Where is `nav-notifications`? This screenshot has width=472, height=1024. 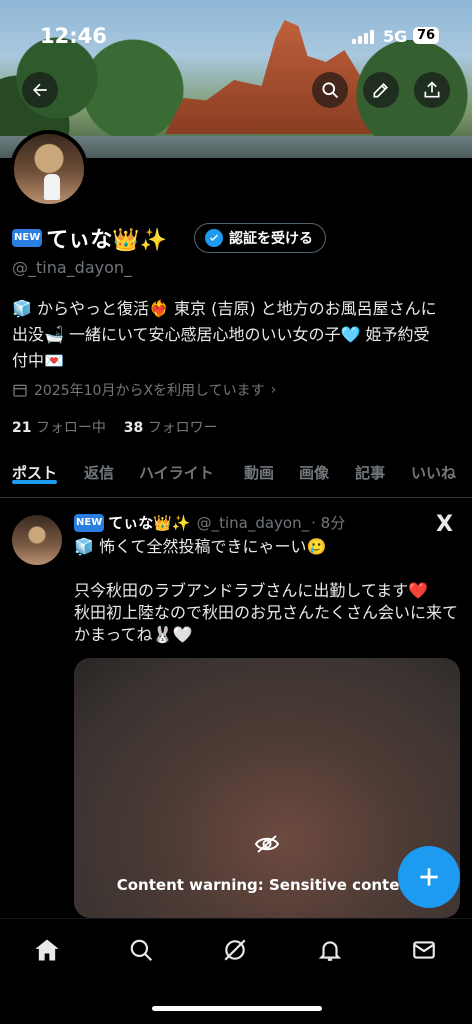
nav-notifications is located at coordinates (330, 950).